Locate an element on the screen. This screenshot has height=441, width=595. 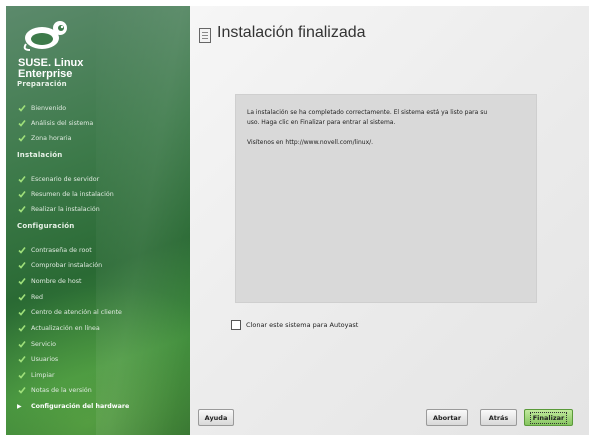
step-centro-atencion: Centro de atención al cliente is located at coordinates (69, 312).